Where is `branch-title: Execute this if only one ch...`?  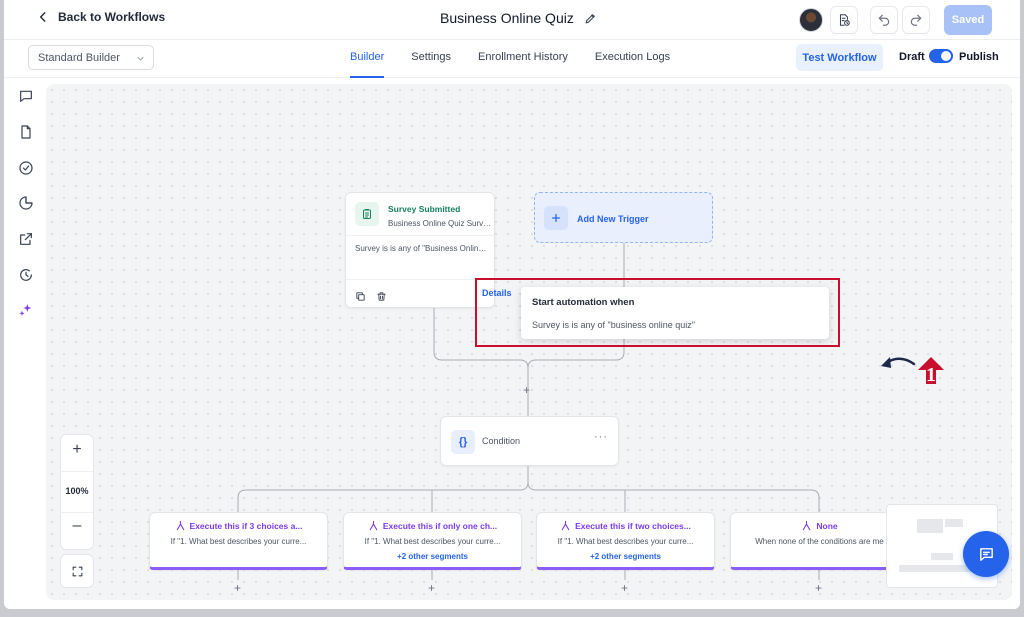
branch-title: Execute this if only one ch... is located at coordinates (440, 525).